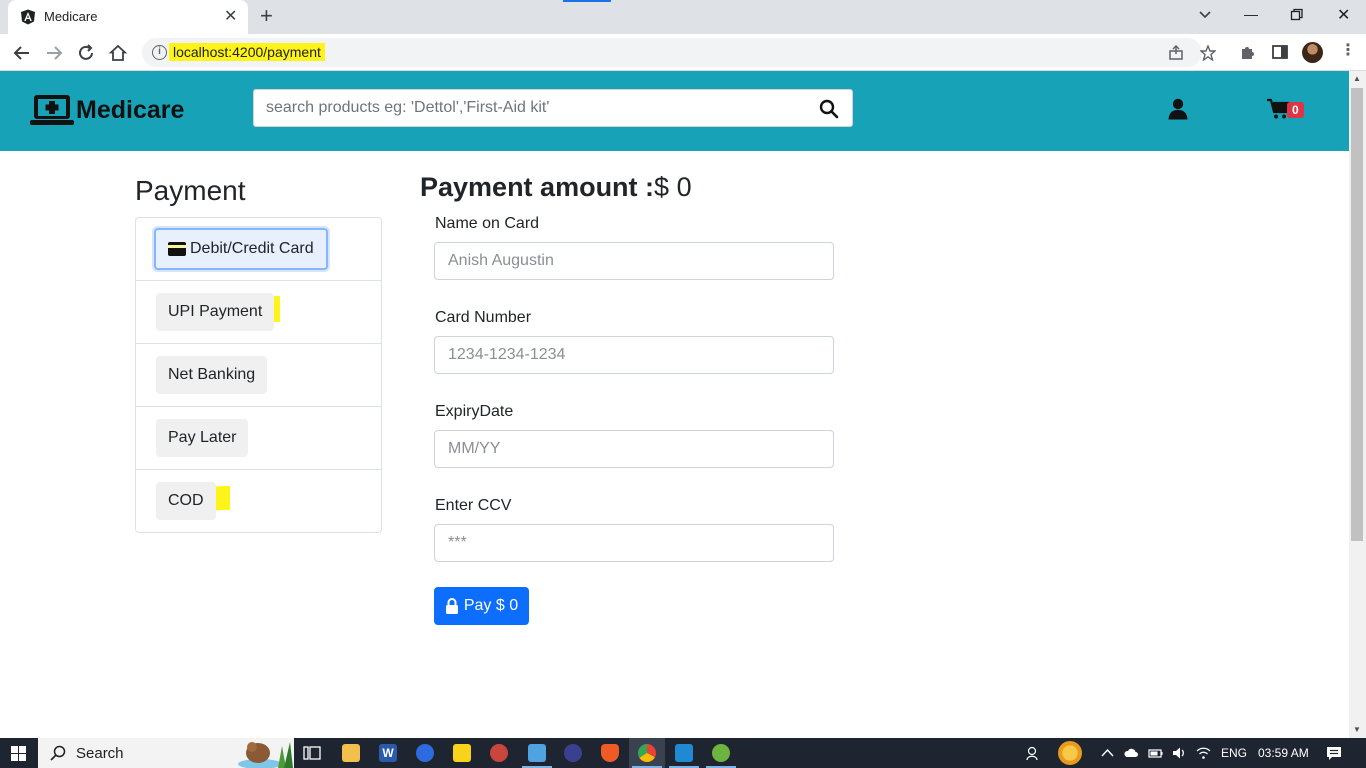 The image size is (1366, 768). Describe the element at coordinates (673, 187) in the screenshot. I see `payment-amount-value: $ 0` at that location.